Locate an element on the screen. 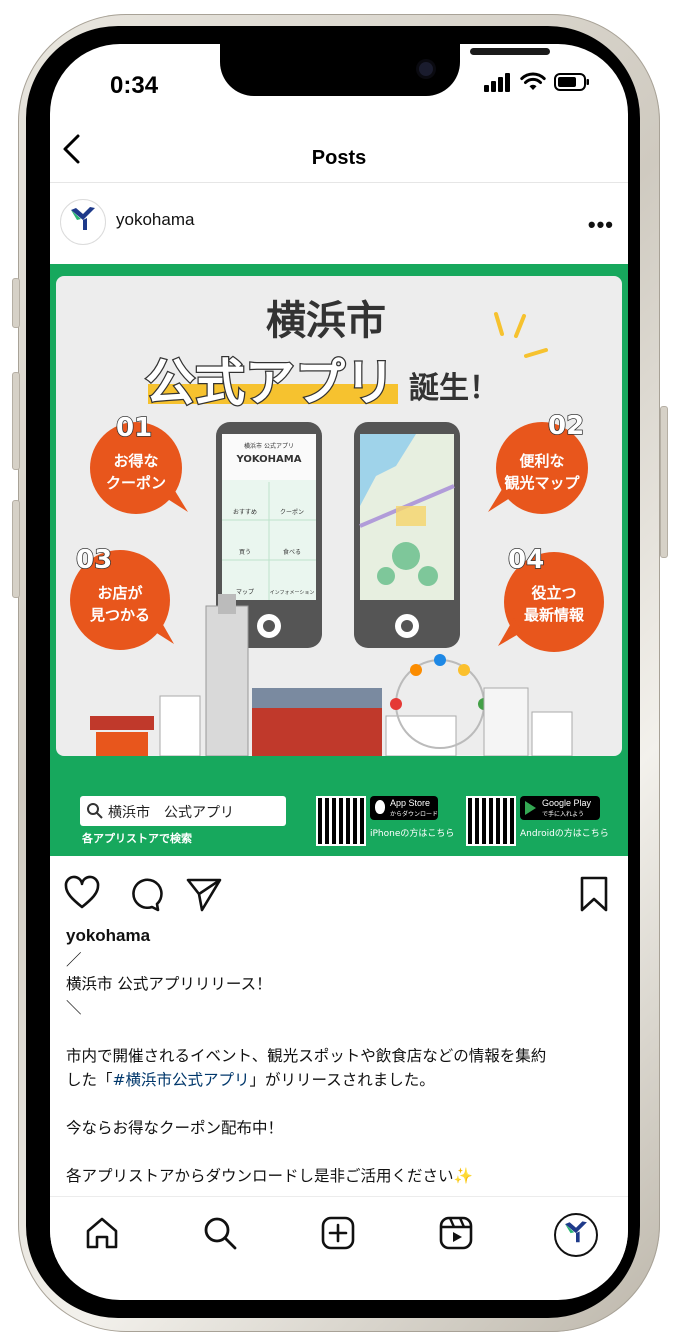 This screenshot has width=678, height=1344. caption-line: ／ is located at coordinates (74, 960).